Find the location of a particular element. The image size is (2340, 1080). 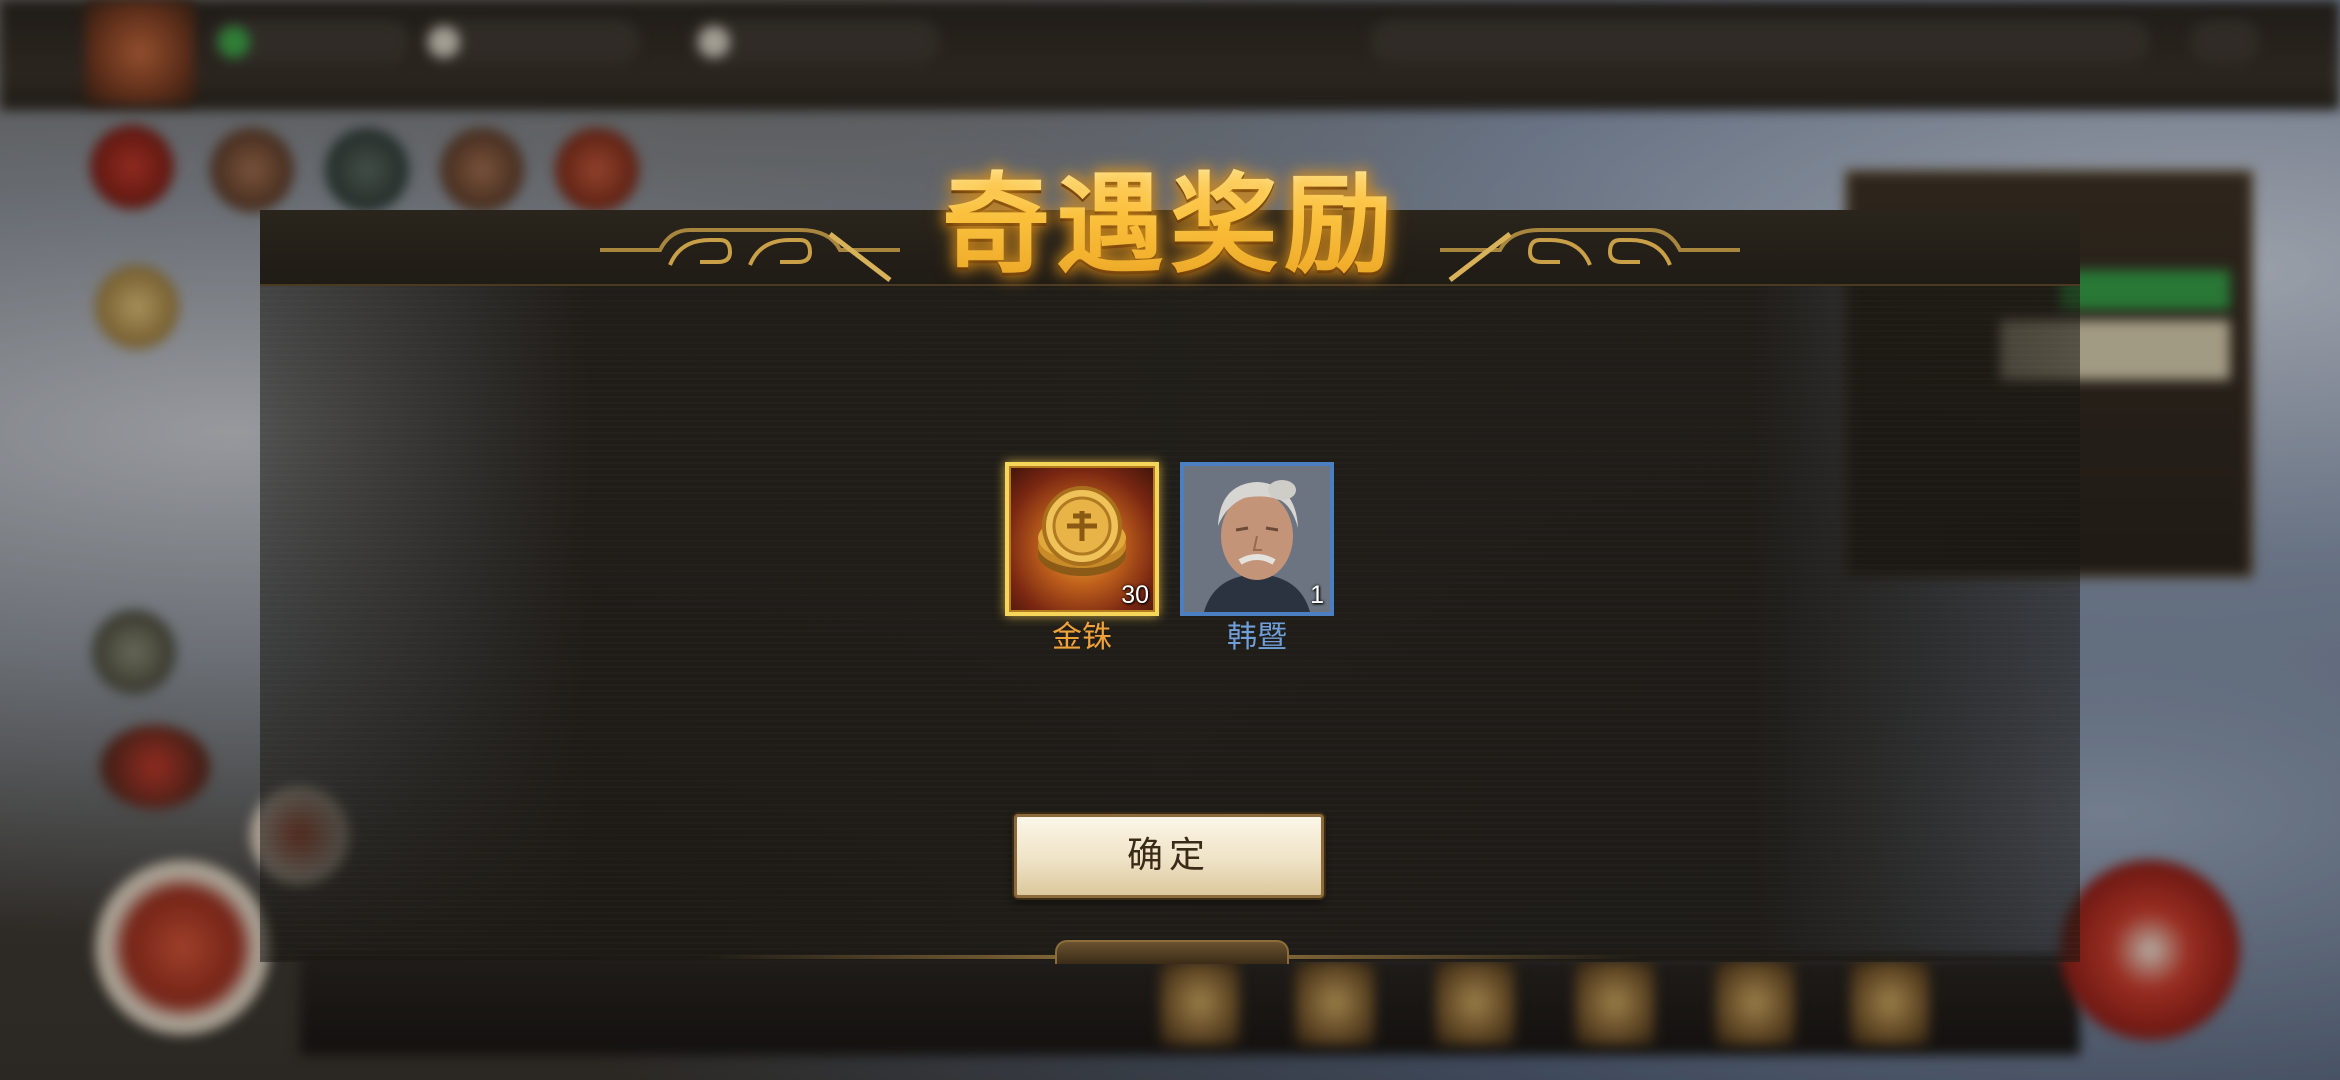

general-portrait is located at coordinates (1257, 539).